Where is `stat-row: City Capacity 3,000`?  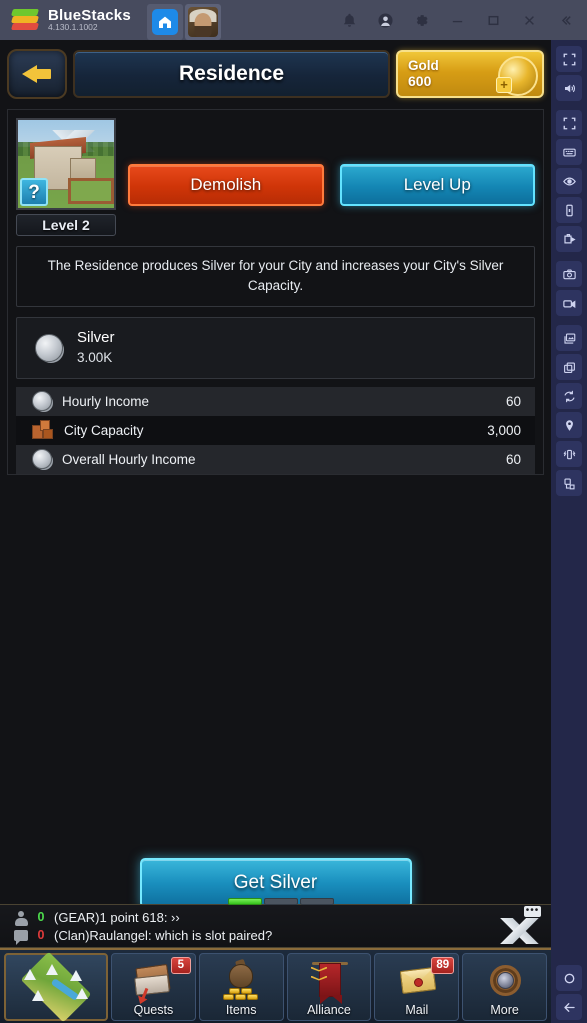
stat-row: City Capacity 3,000 is located at coordinates (275, 430).